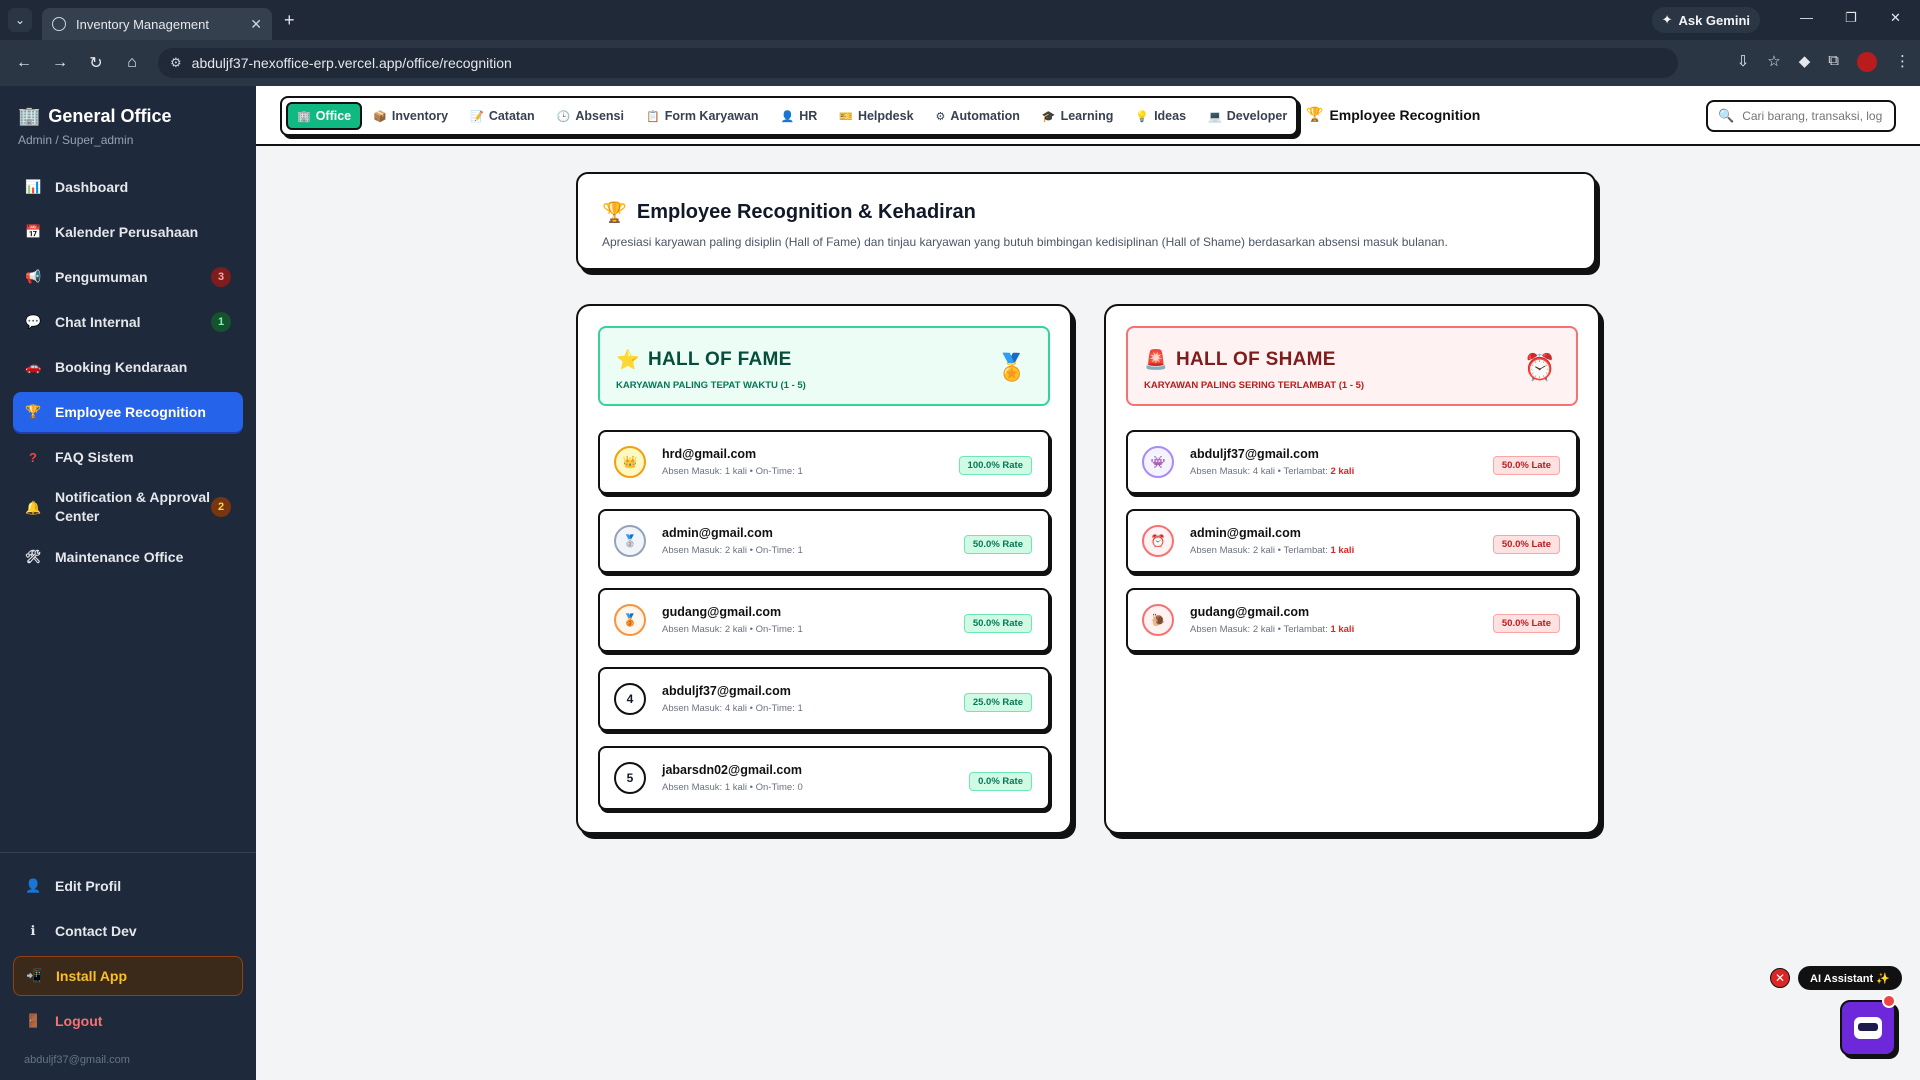 The height and width of the screenshot is (1080, 1920). Describe the element at coordinates (128, 412) in the screenshot. I see `sidebar-item-recognition: 🏆 Employee Recognition` at that location.